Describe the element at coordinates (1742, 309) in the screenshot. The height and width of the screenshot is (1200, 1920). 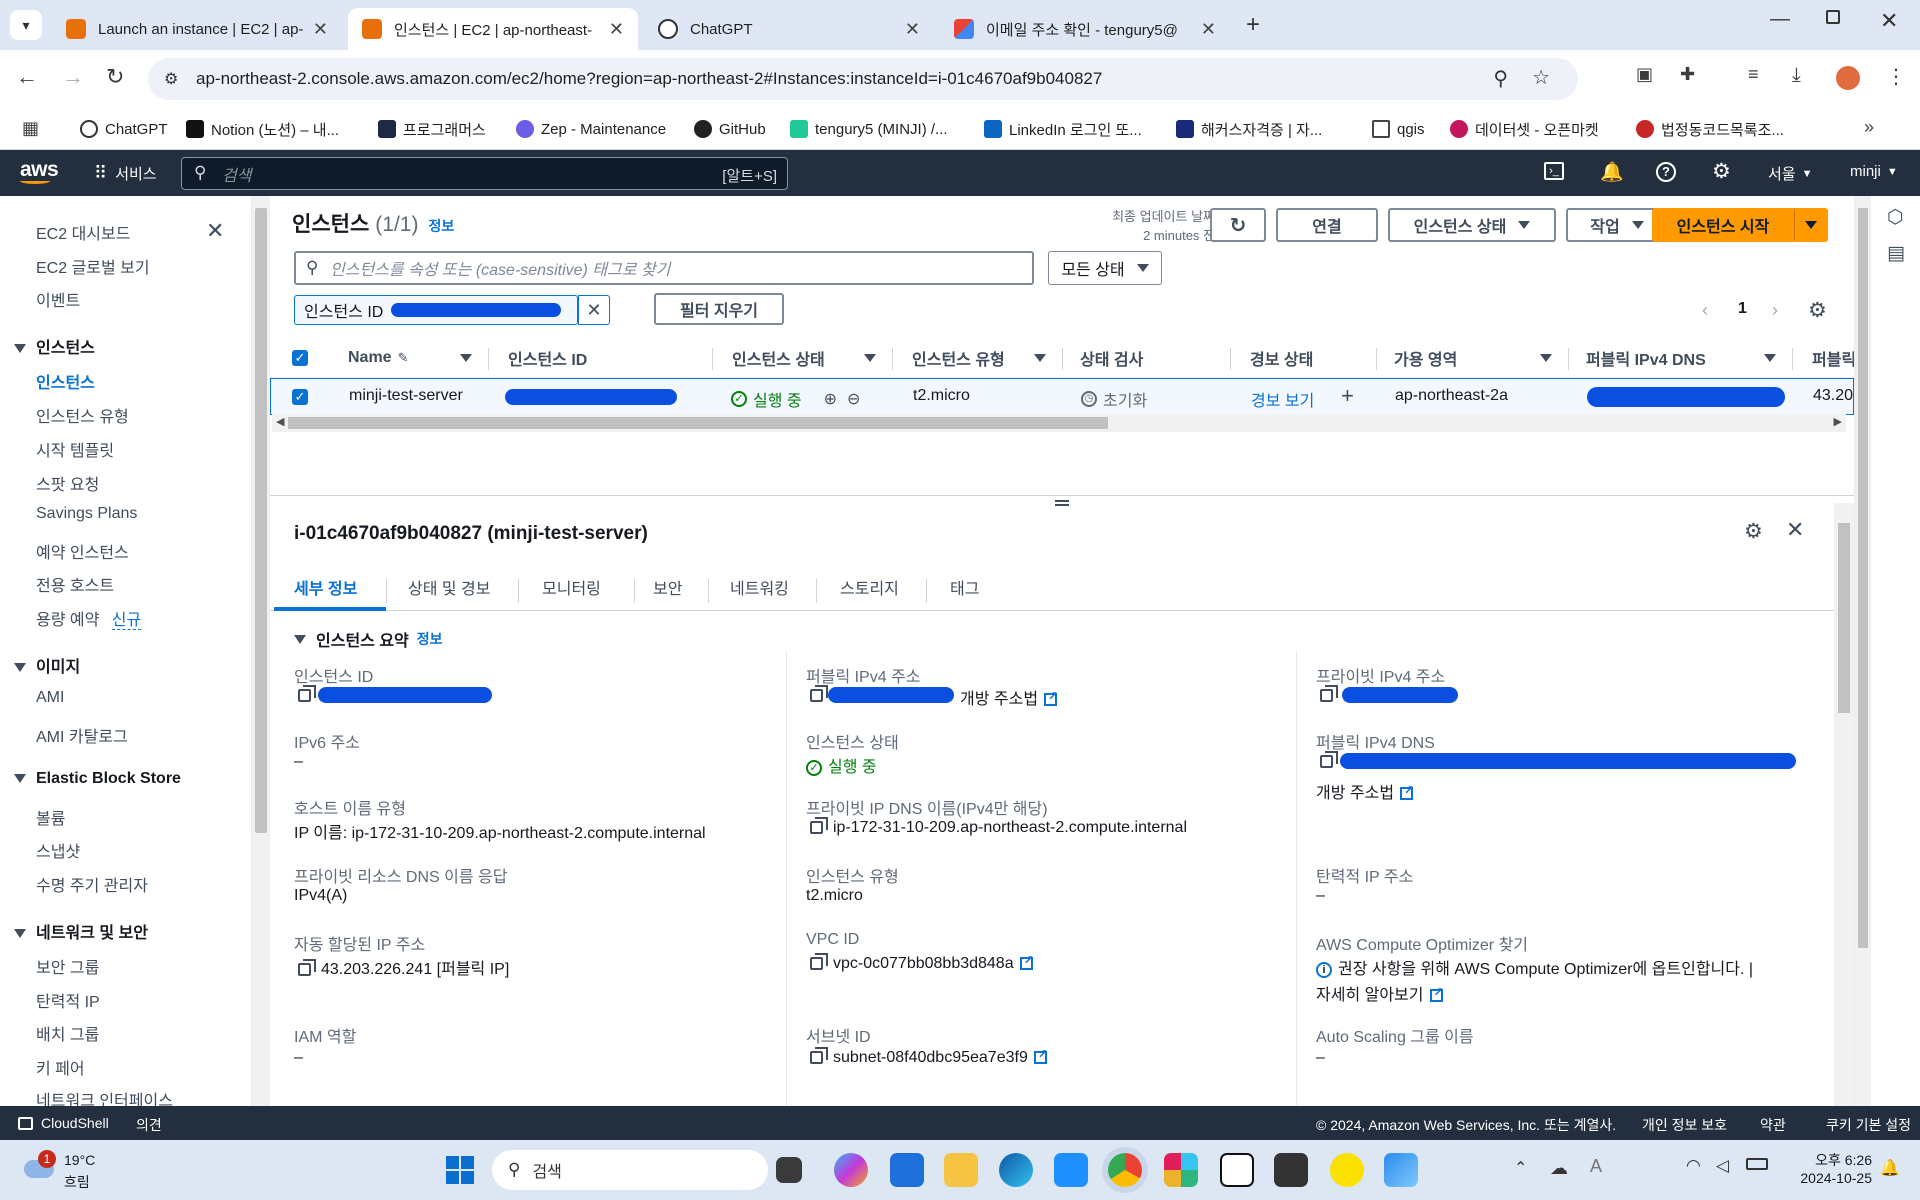
I see `page-number: 1` at that location.